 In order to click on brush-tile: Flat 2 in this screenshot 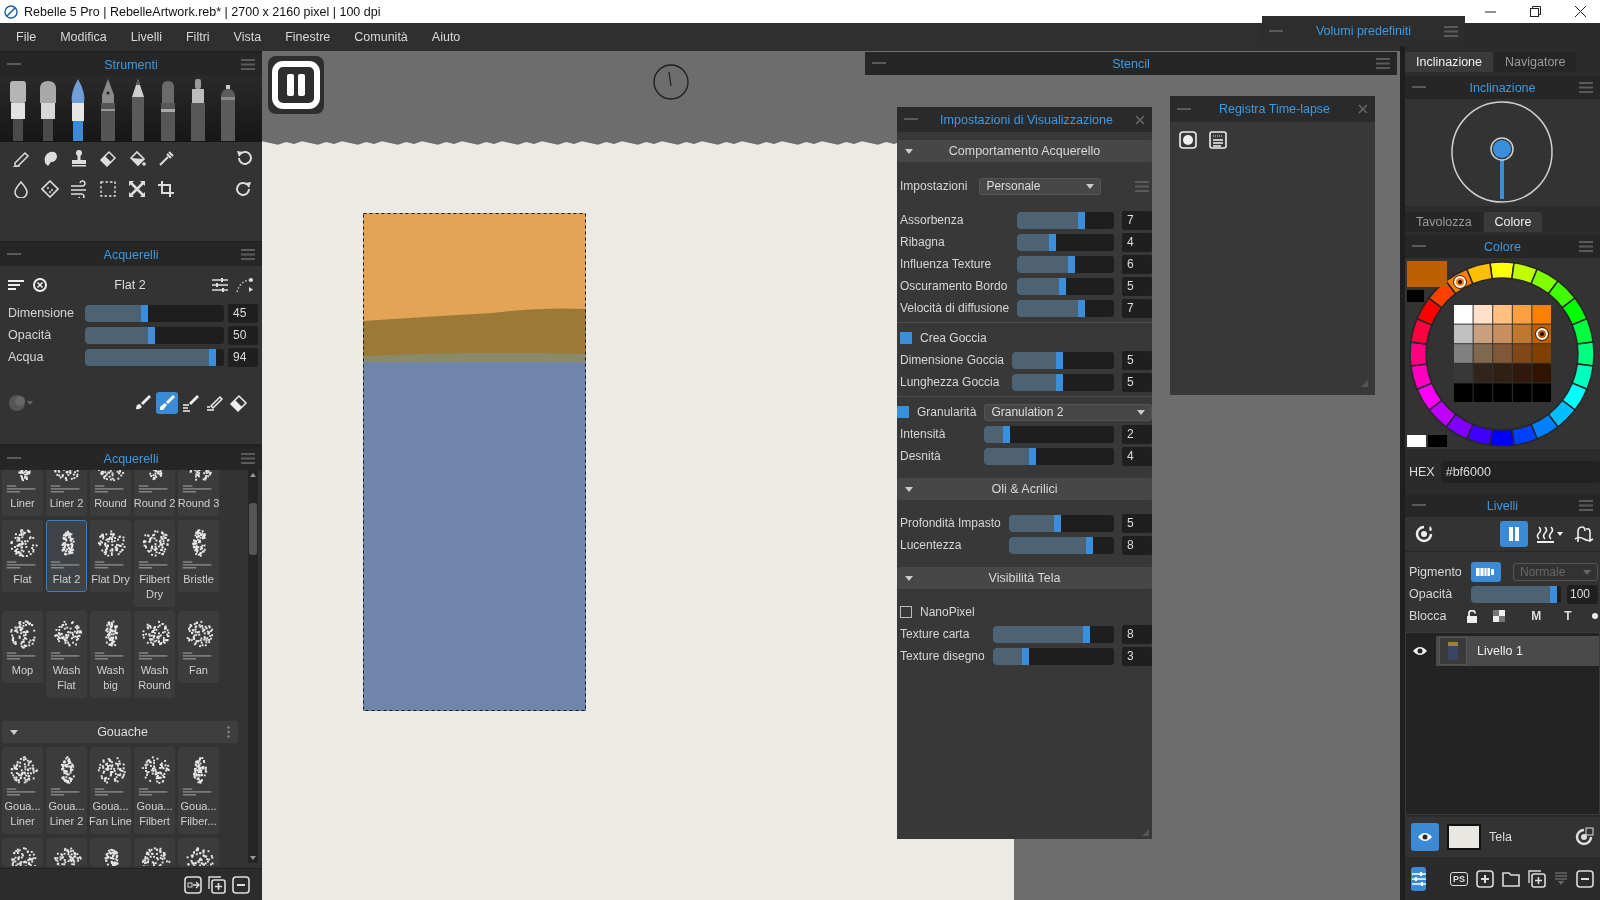, I will do `click(66, 556)`.